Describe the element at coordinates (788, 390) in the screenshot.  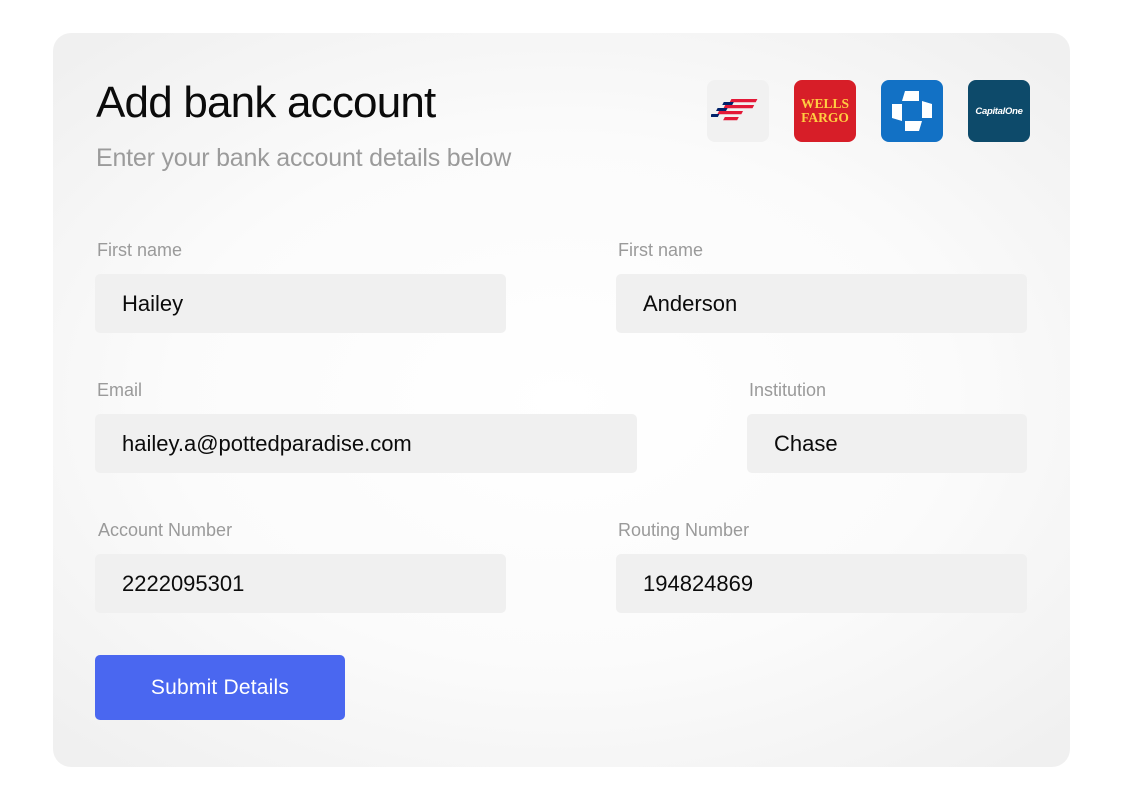
I see `institution-label: Institution` at that location.